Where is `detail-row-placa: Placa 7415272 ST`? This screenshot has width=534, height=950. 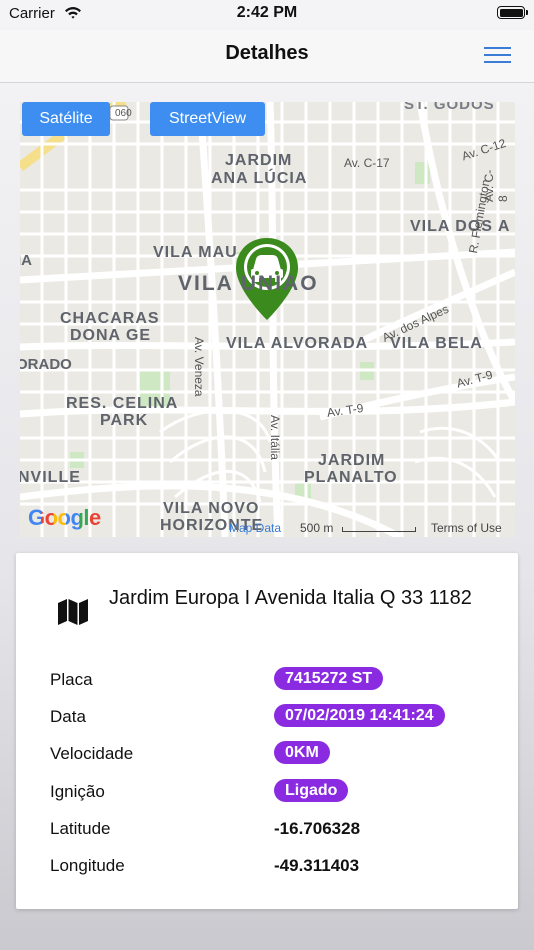
detail-row-placa: Placa 7415272 ST is located at coordinates (275, 681).